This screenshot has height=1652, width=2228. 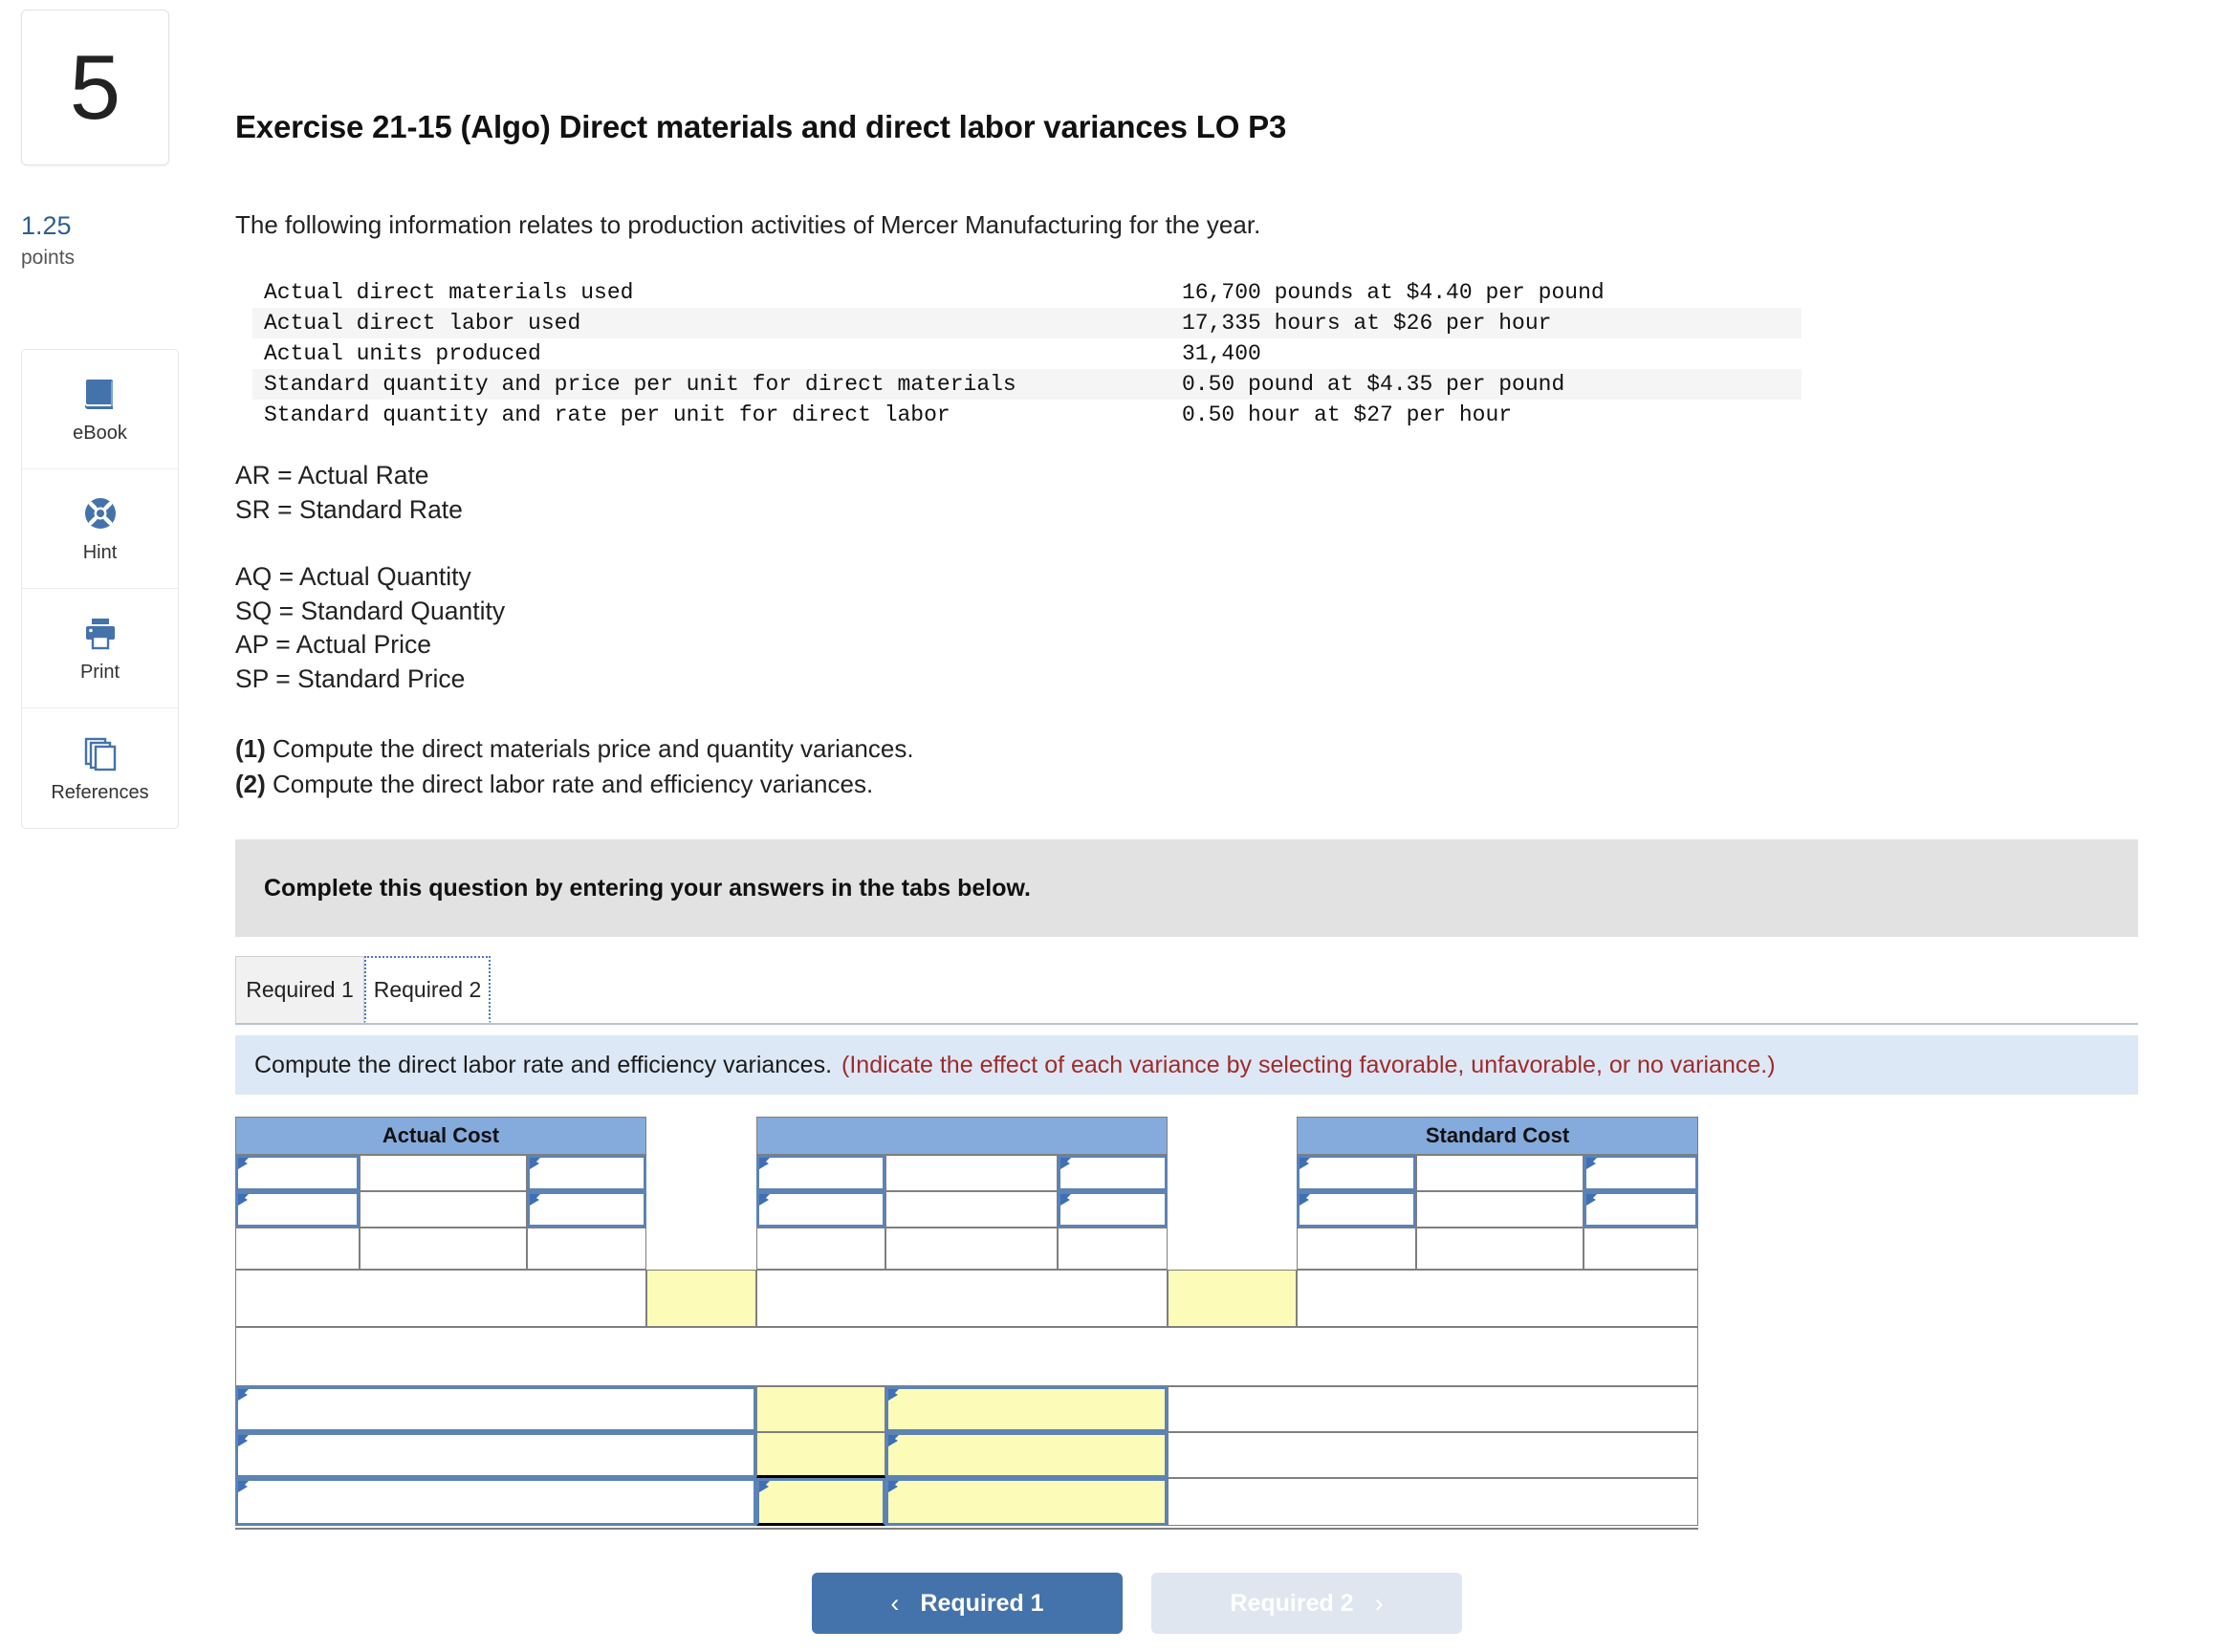 What do you see at coordinates (1232, 1209) in the screenshot?
I see `gap-cell-b2` at bounding box center [1232, 1209].